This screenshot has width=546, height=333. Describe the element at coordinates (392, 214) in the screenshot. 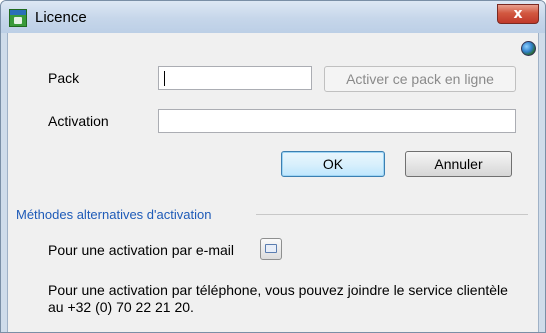

I see `group-divider` at that location.